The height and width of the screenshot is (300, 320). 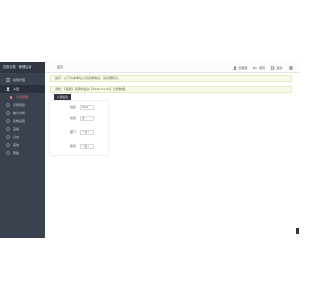 What do you see at coordinates (22, 67) in the screenshot?
I see `sidebar-title: 拉取记录 · 管理后台` at bounding box center [22, 67].